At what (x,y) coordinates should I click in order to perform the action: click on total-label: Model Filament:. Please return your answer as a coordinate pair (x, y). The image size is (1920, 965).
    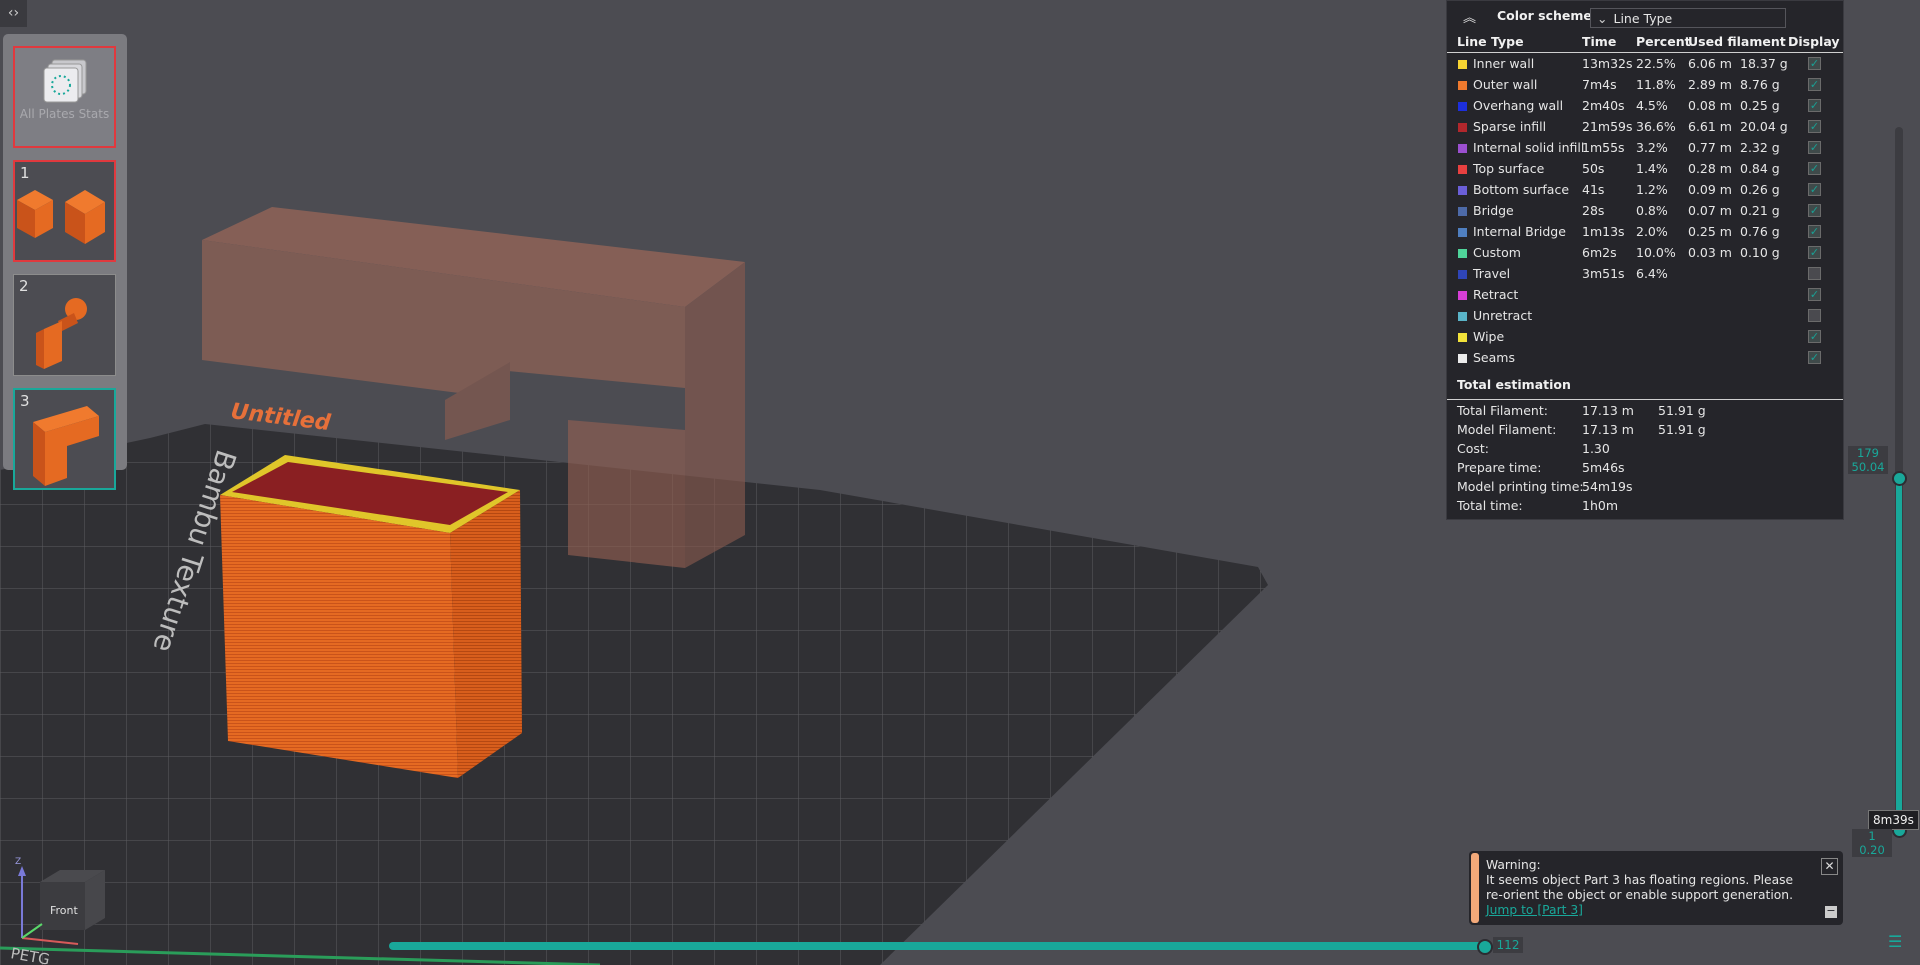
    Looking at the image, I should click on (1507, 429).